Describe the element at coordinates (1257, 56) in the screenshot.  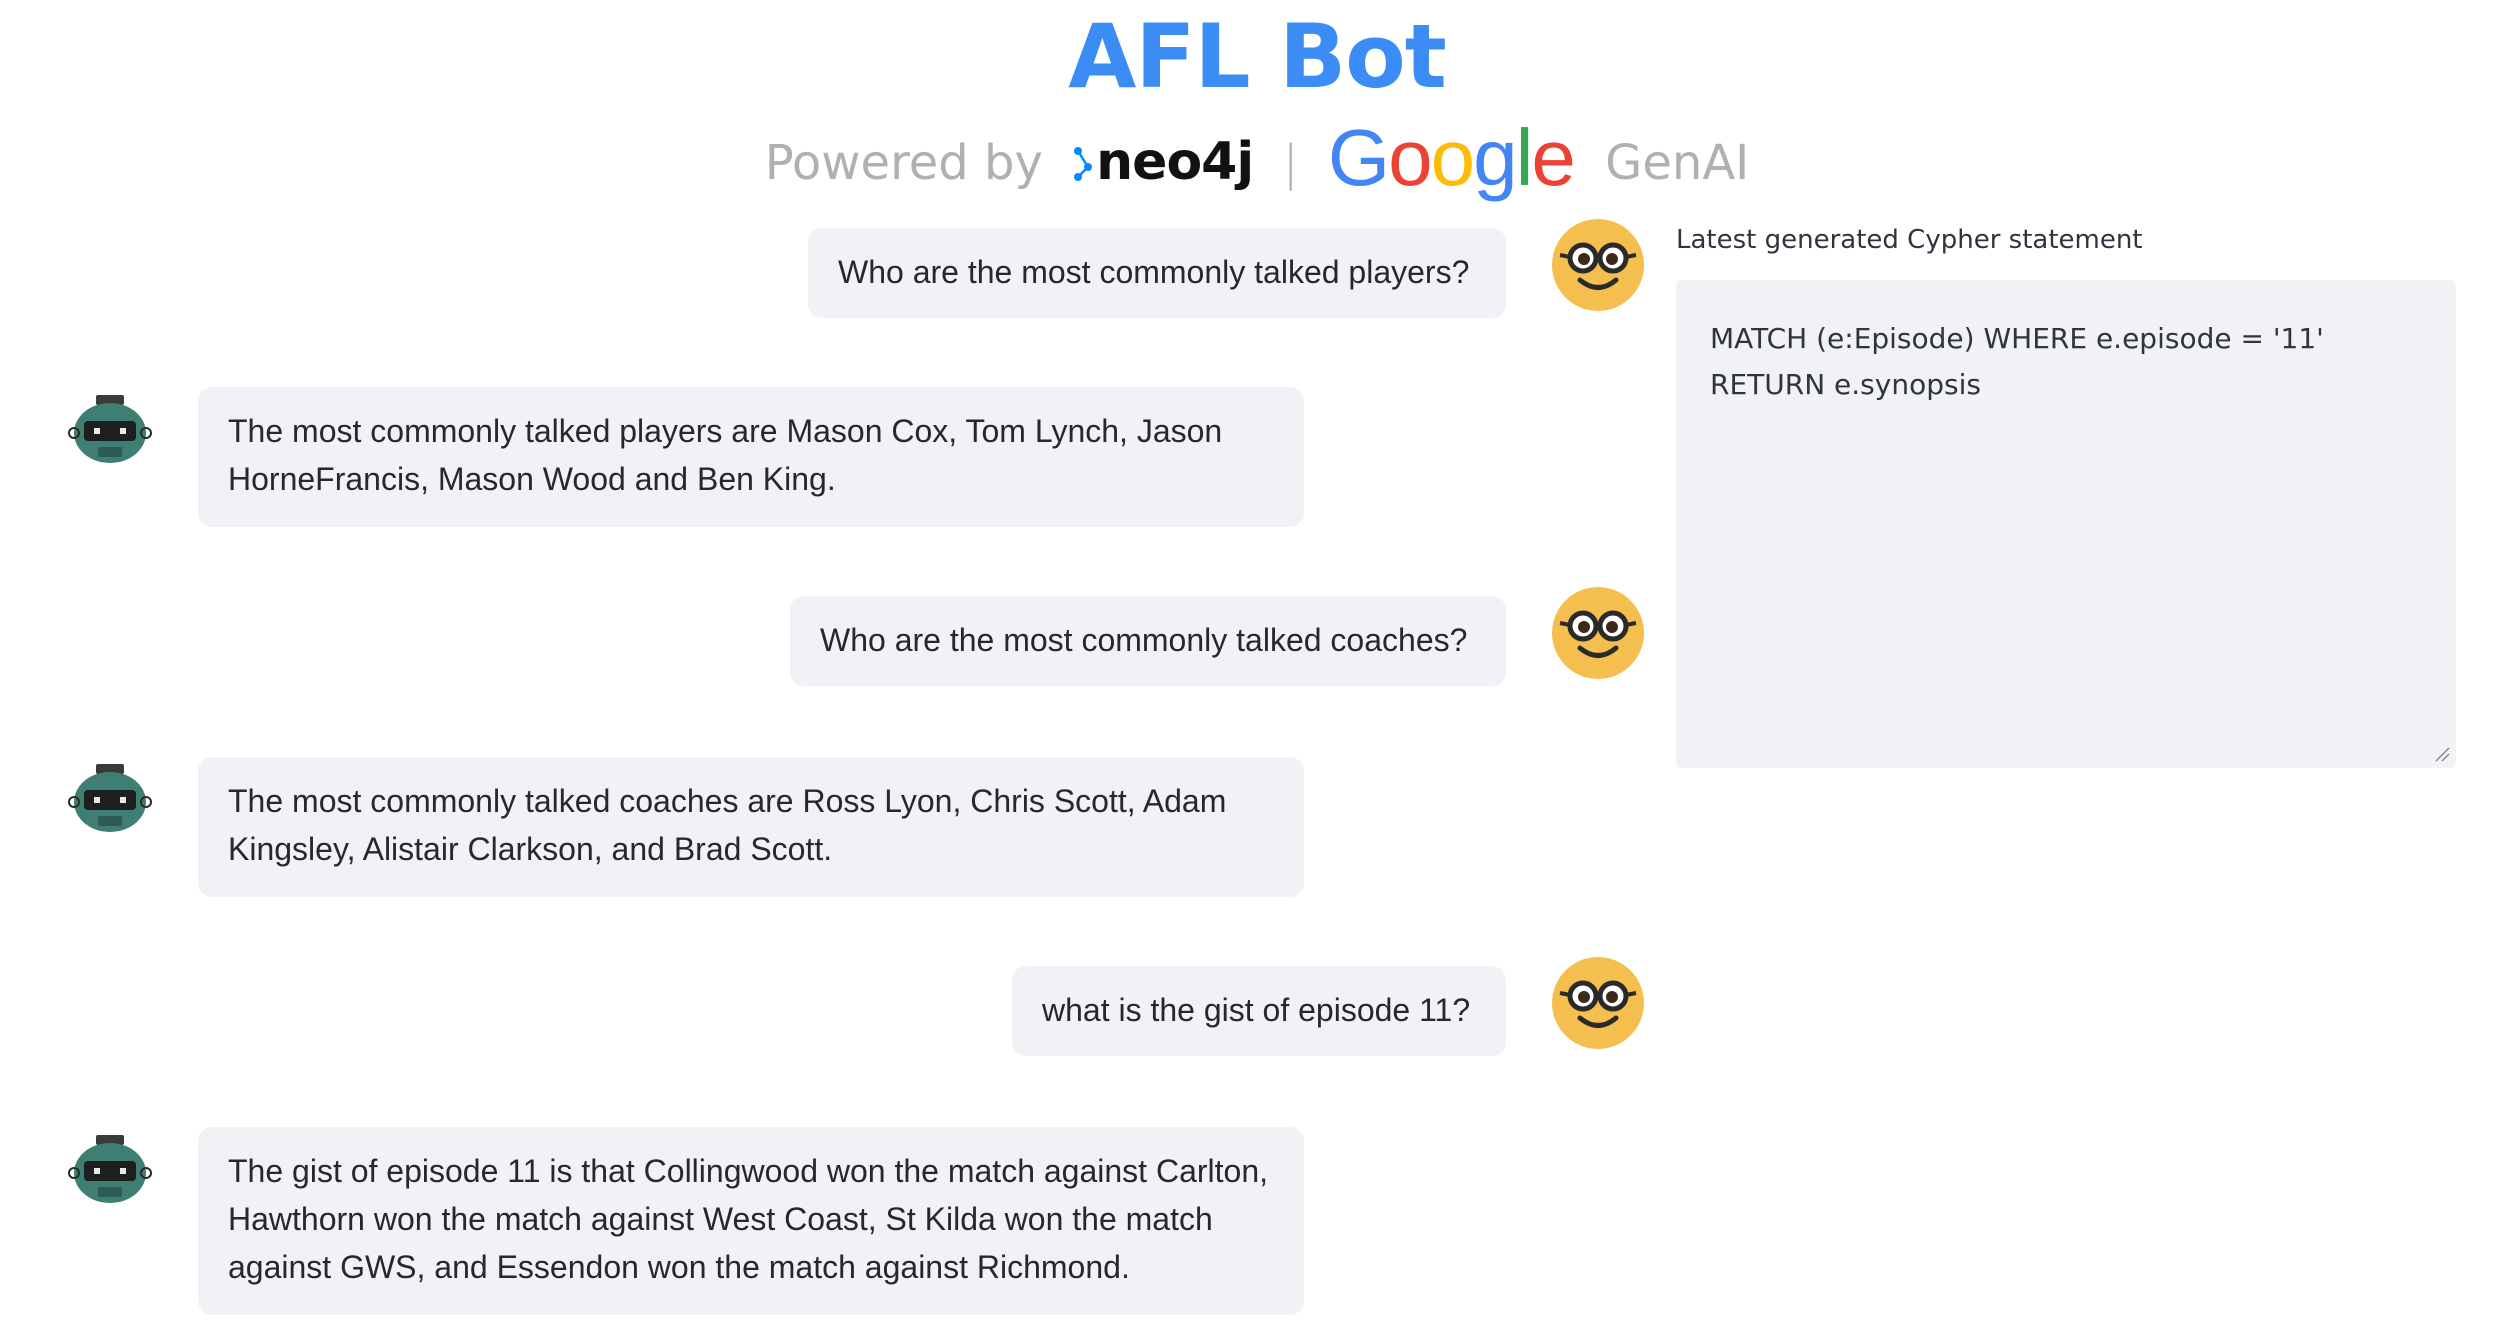
I see `page-title: AFL Bot` at that location.